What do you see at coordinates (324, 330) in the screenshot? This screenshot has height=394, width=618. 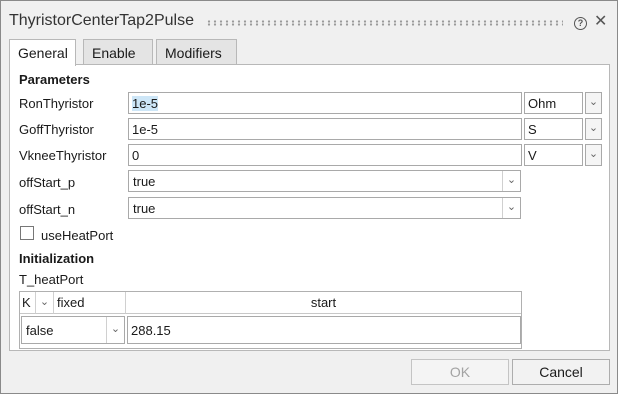 I see `start-value-input: 288.15` at bounding box center [324, 330].